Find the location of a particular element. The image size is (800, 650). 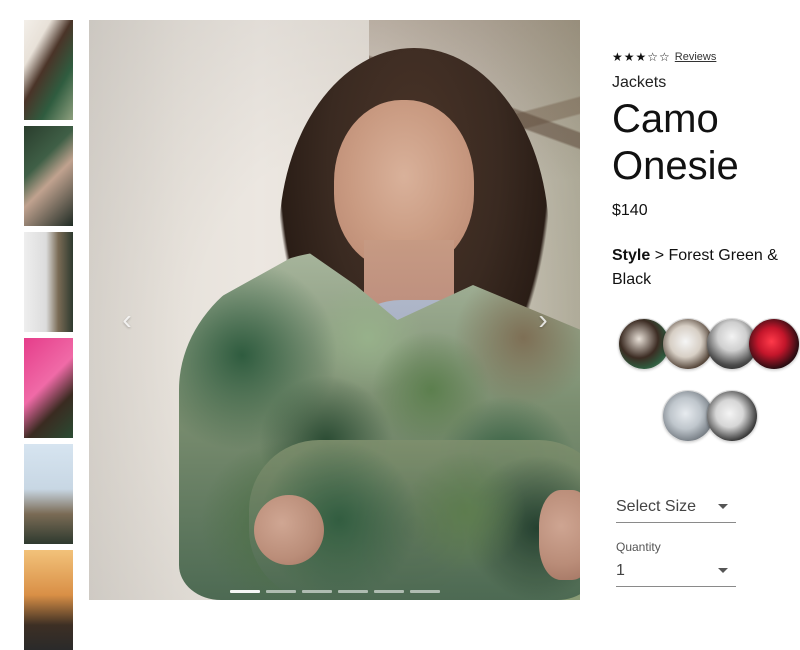

product-title-line-2: Onesie is located at coordinates (675, 166).